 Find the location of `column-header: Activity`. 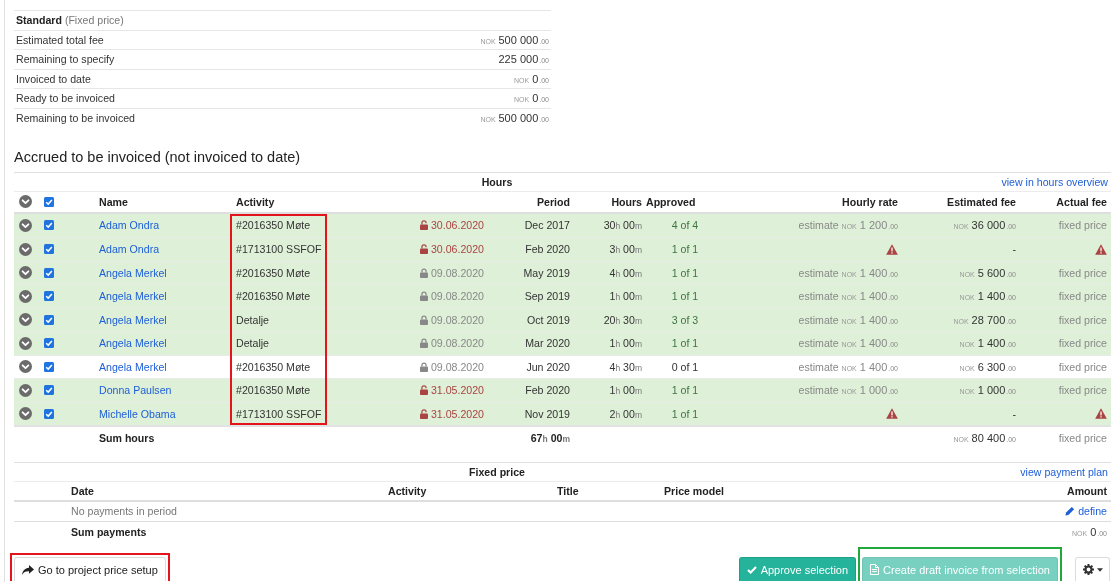

column-header: Activity is located at coordinates (407, 490).